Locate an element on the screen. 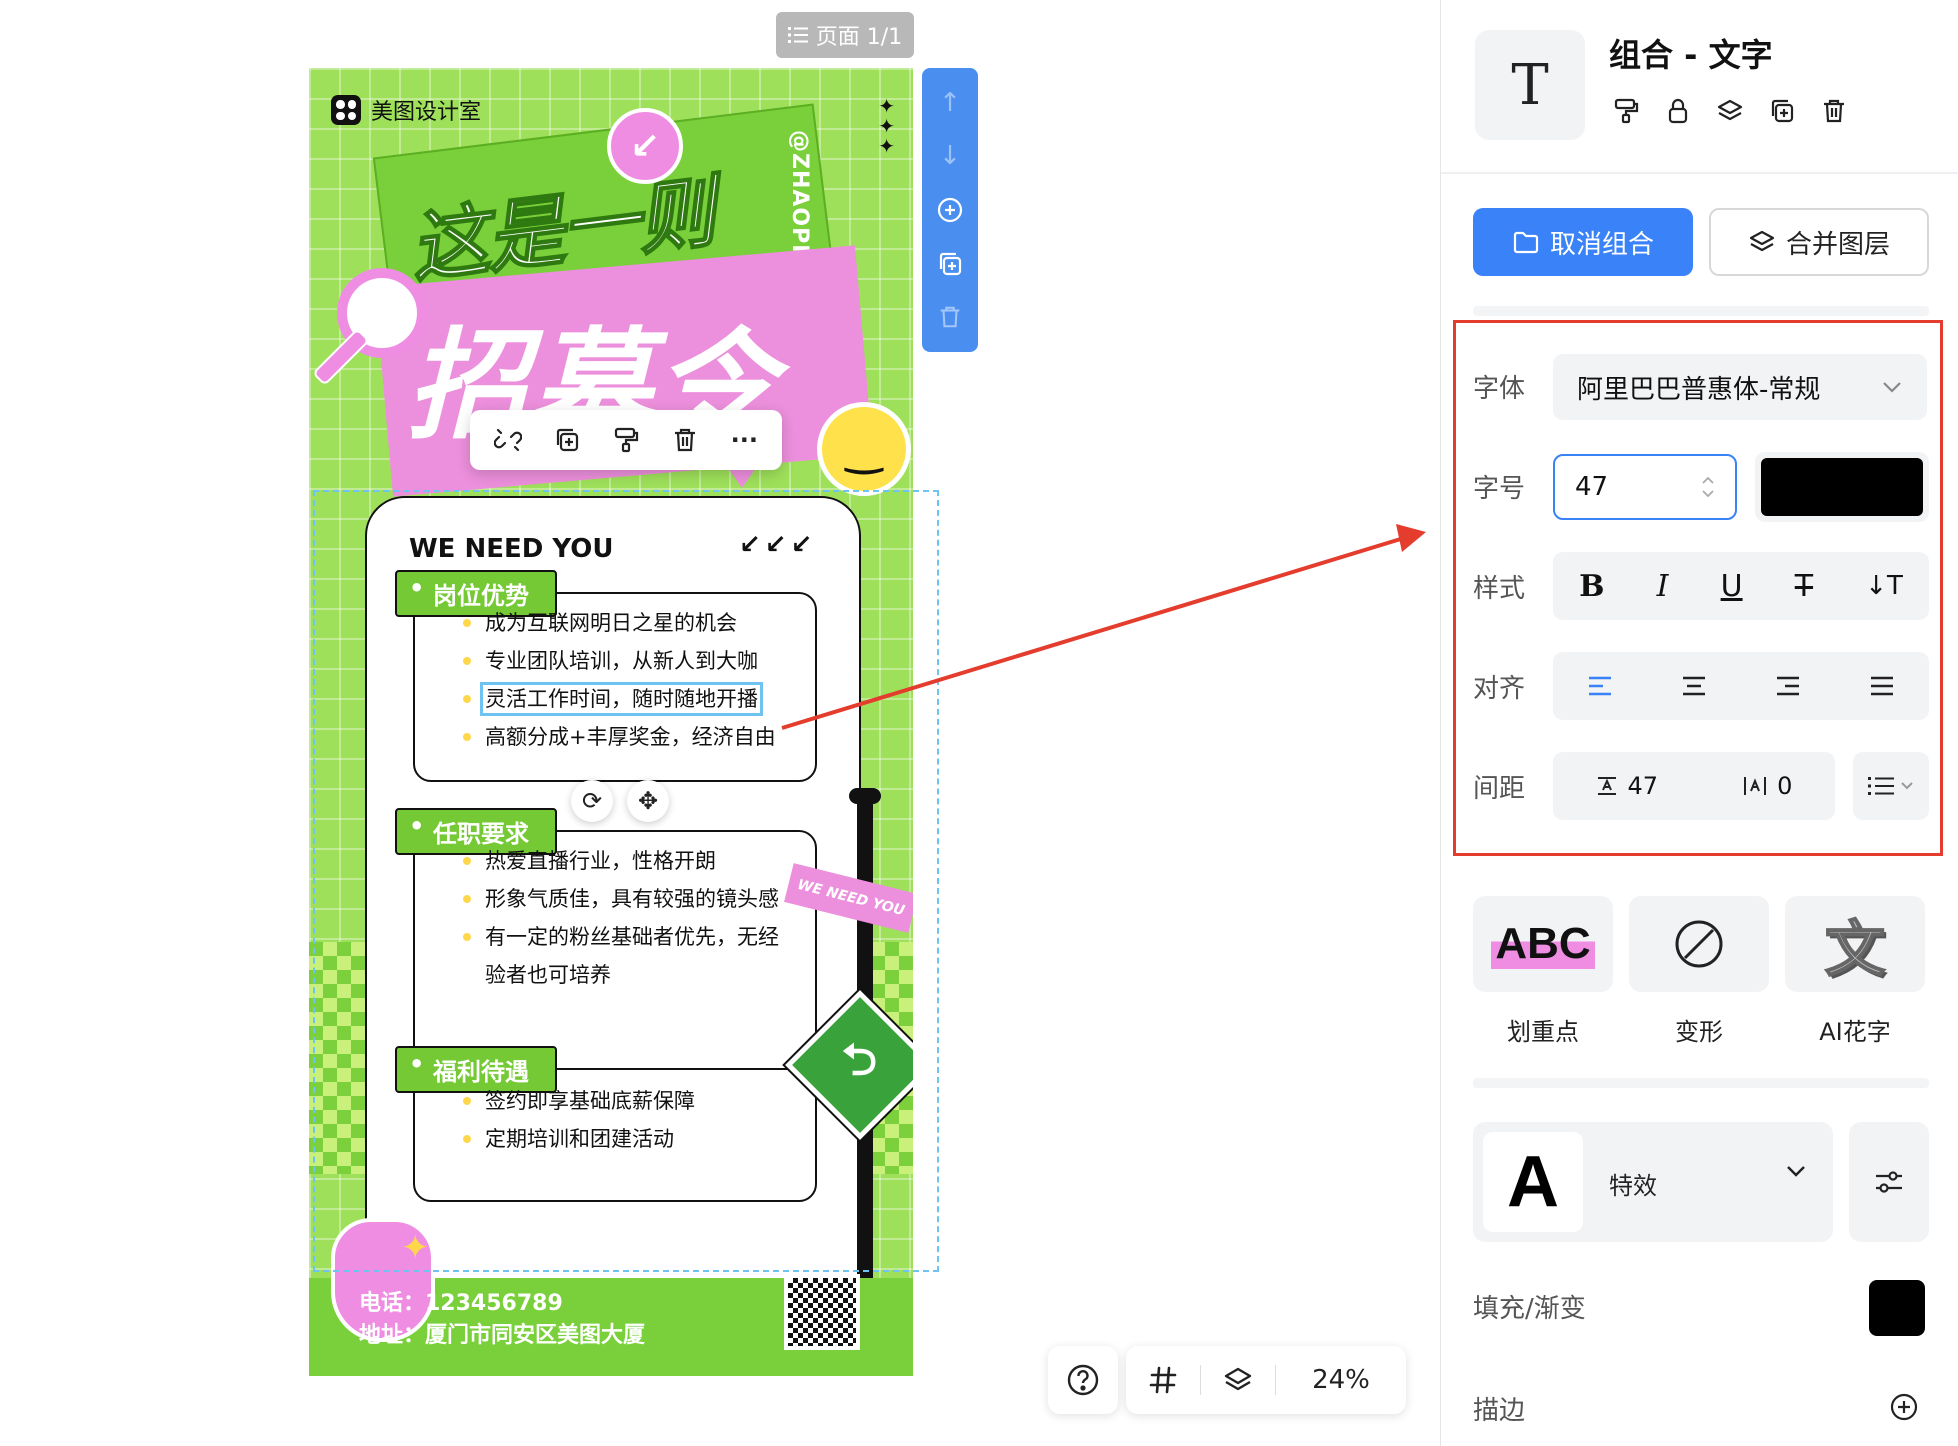 The width and height of the screenshot is (1958, 1446). smiley-icon: ‿ is located at coordinates (864, 449).